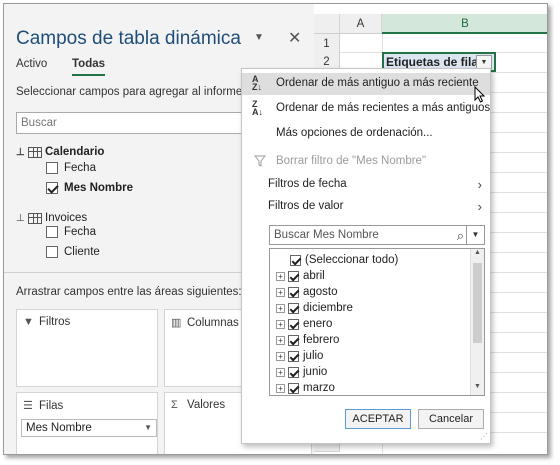  I want to click on pane-title: Campos de tabla dinámica, so click(128, 38).